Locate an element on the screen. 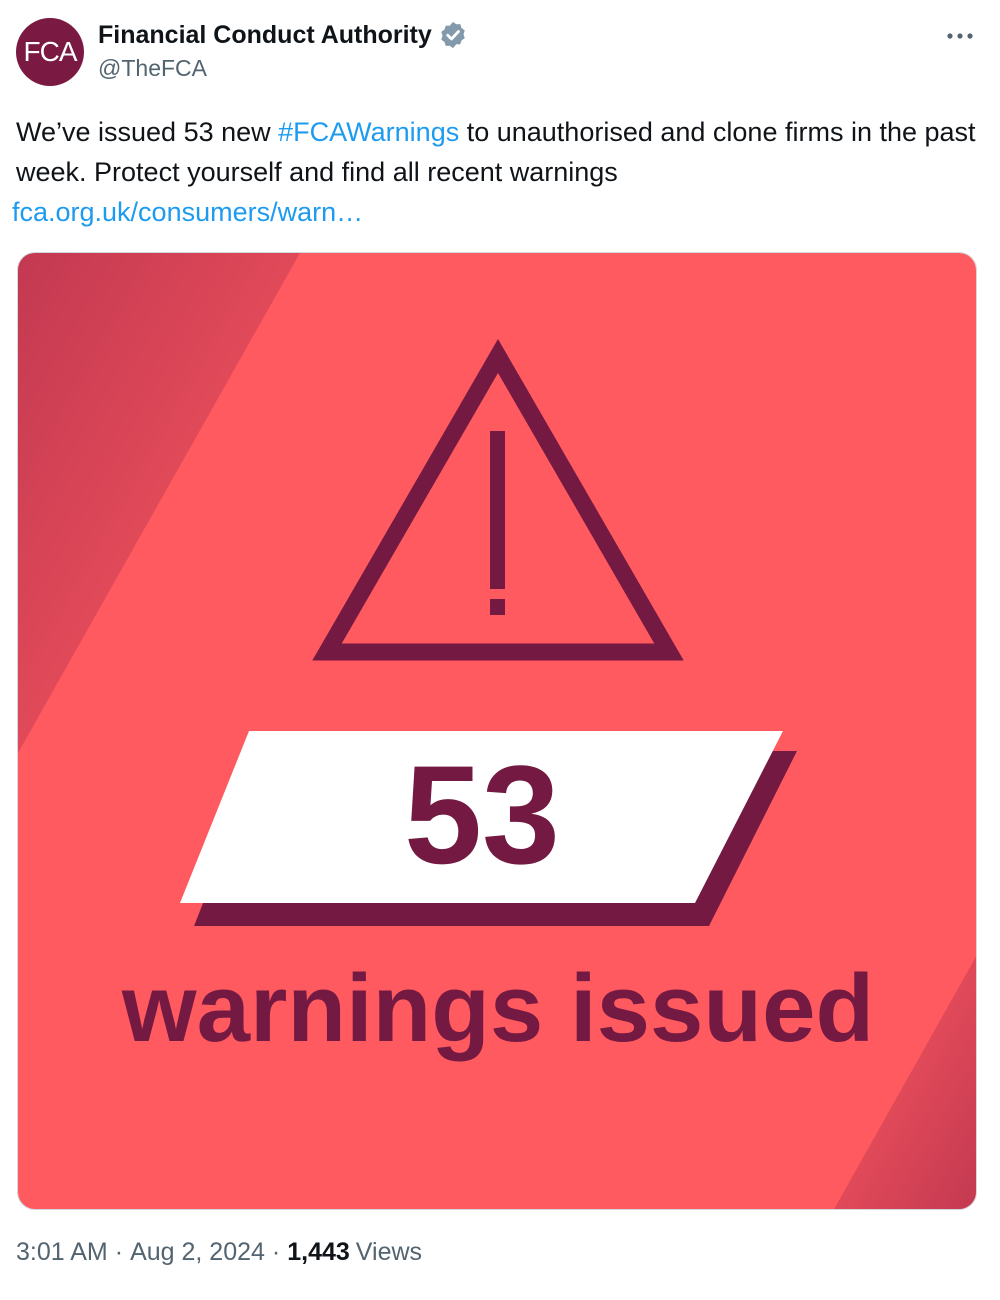 The height and width of the screenshot is (1300, 1000). author-name-row: Financial Conduct Authority is located at coordinates (283, 35).